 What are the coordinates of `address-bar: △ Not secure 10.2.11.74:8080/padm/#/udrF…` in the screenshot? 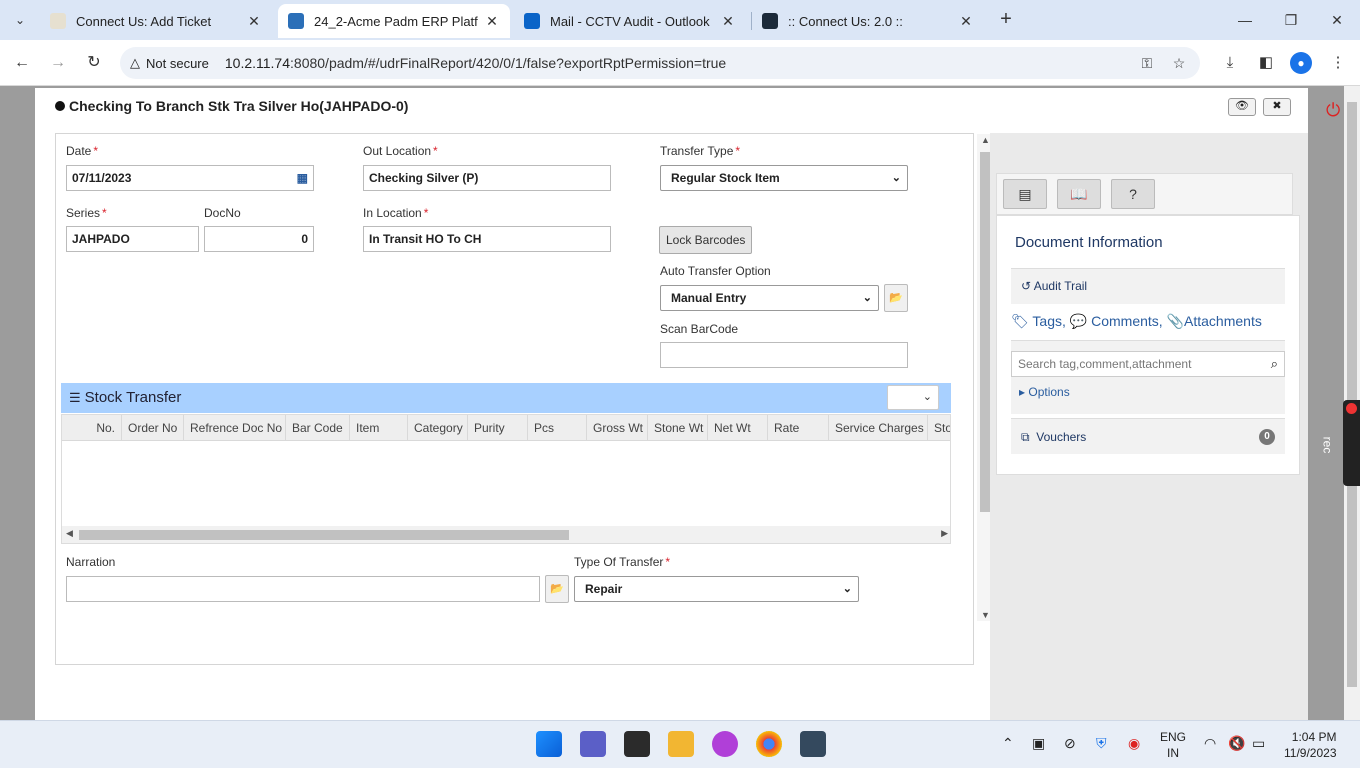 It's located at (660, 63).